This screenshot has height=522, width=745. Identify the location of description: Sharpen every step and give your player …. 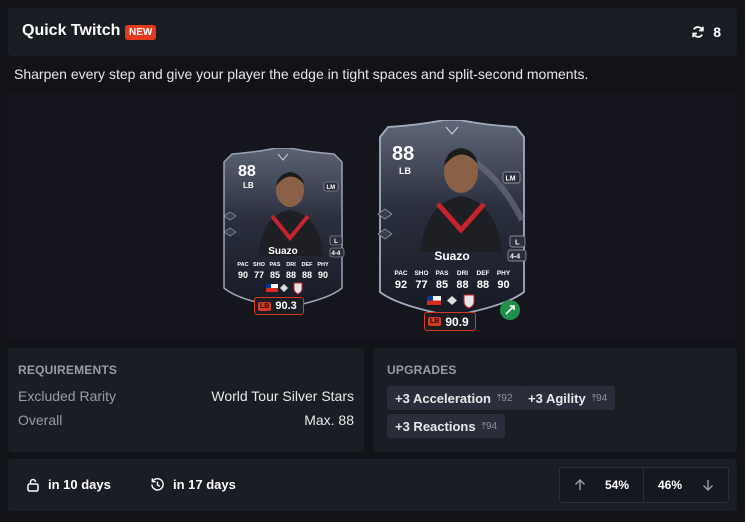
(301, 74).